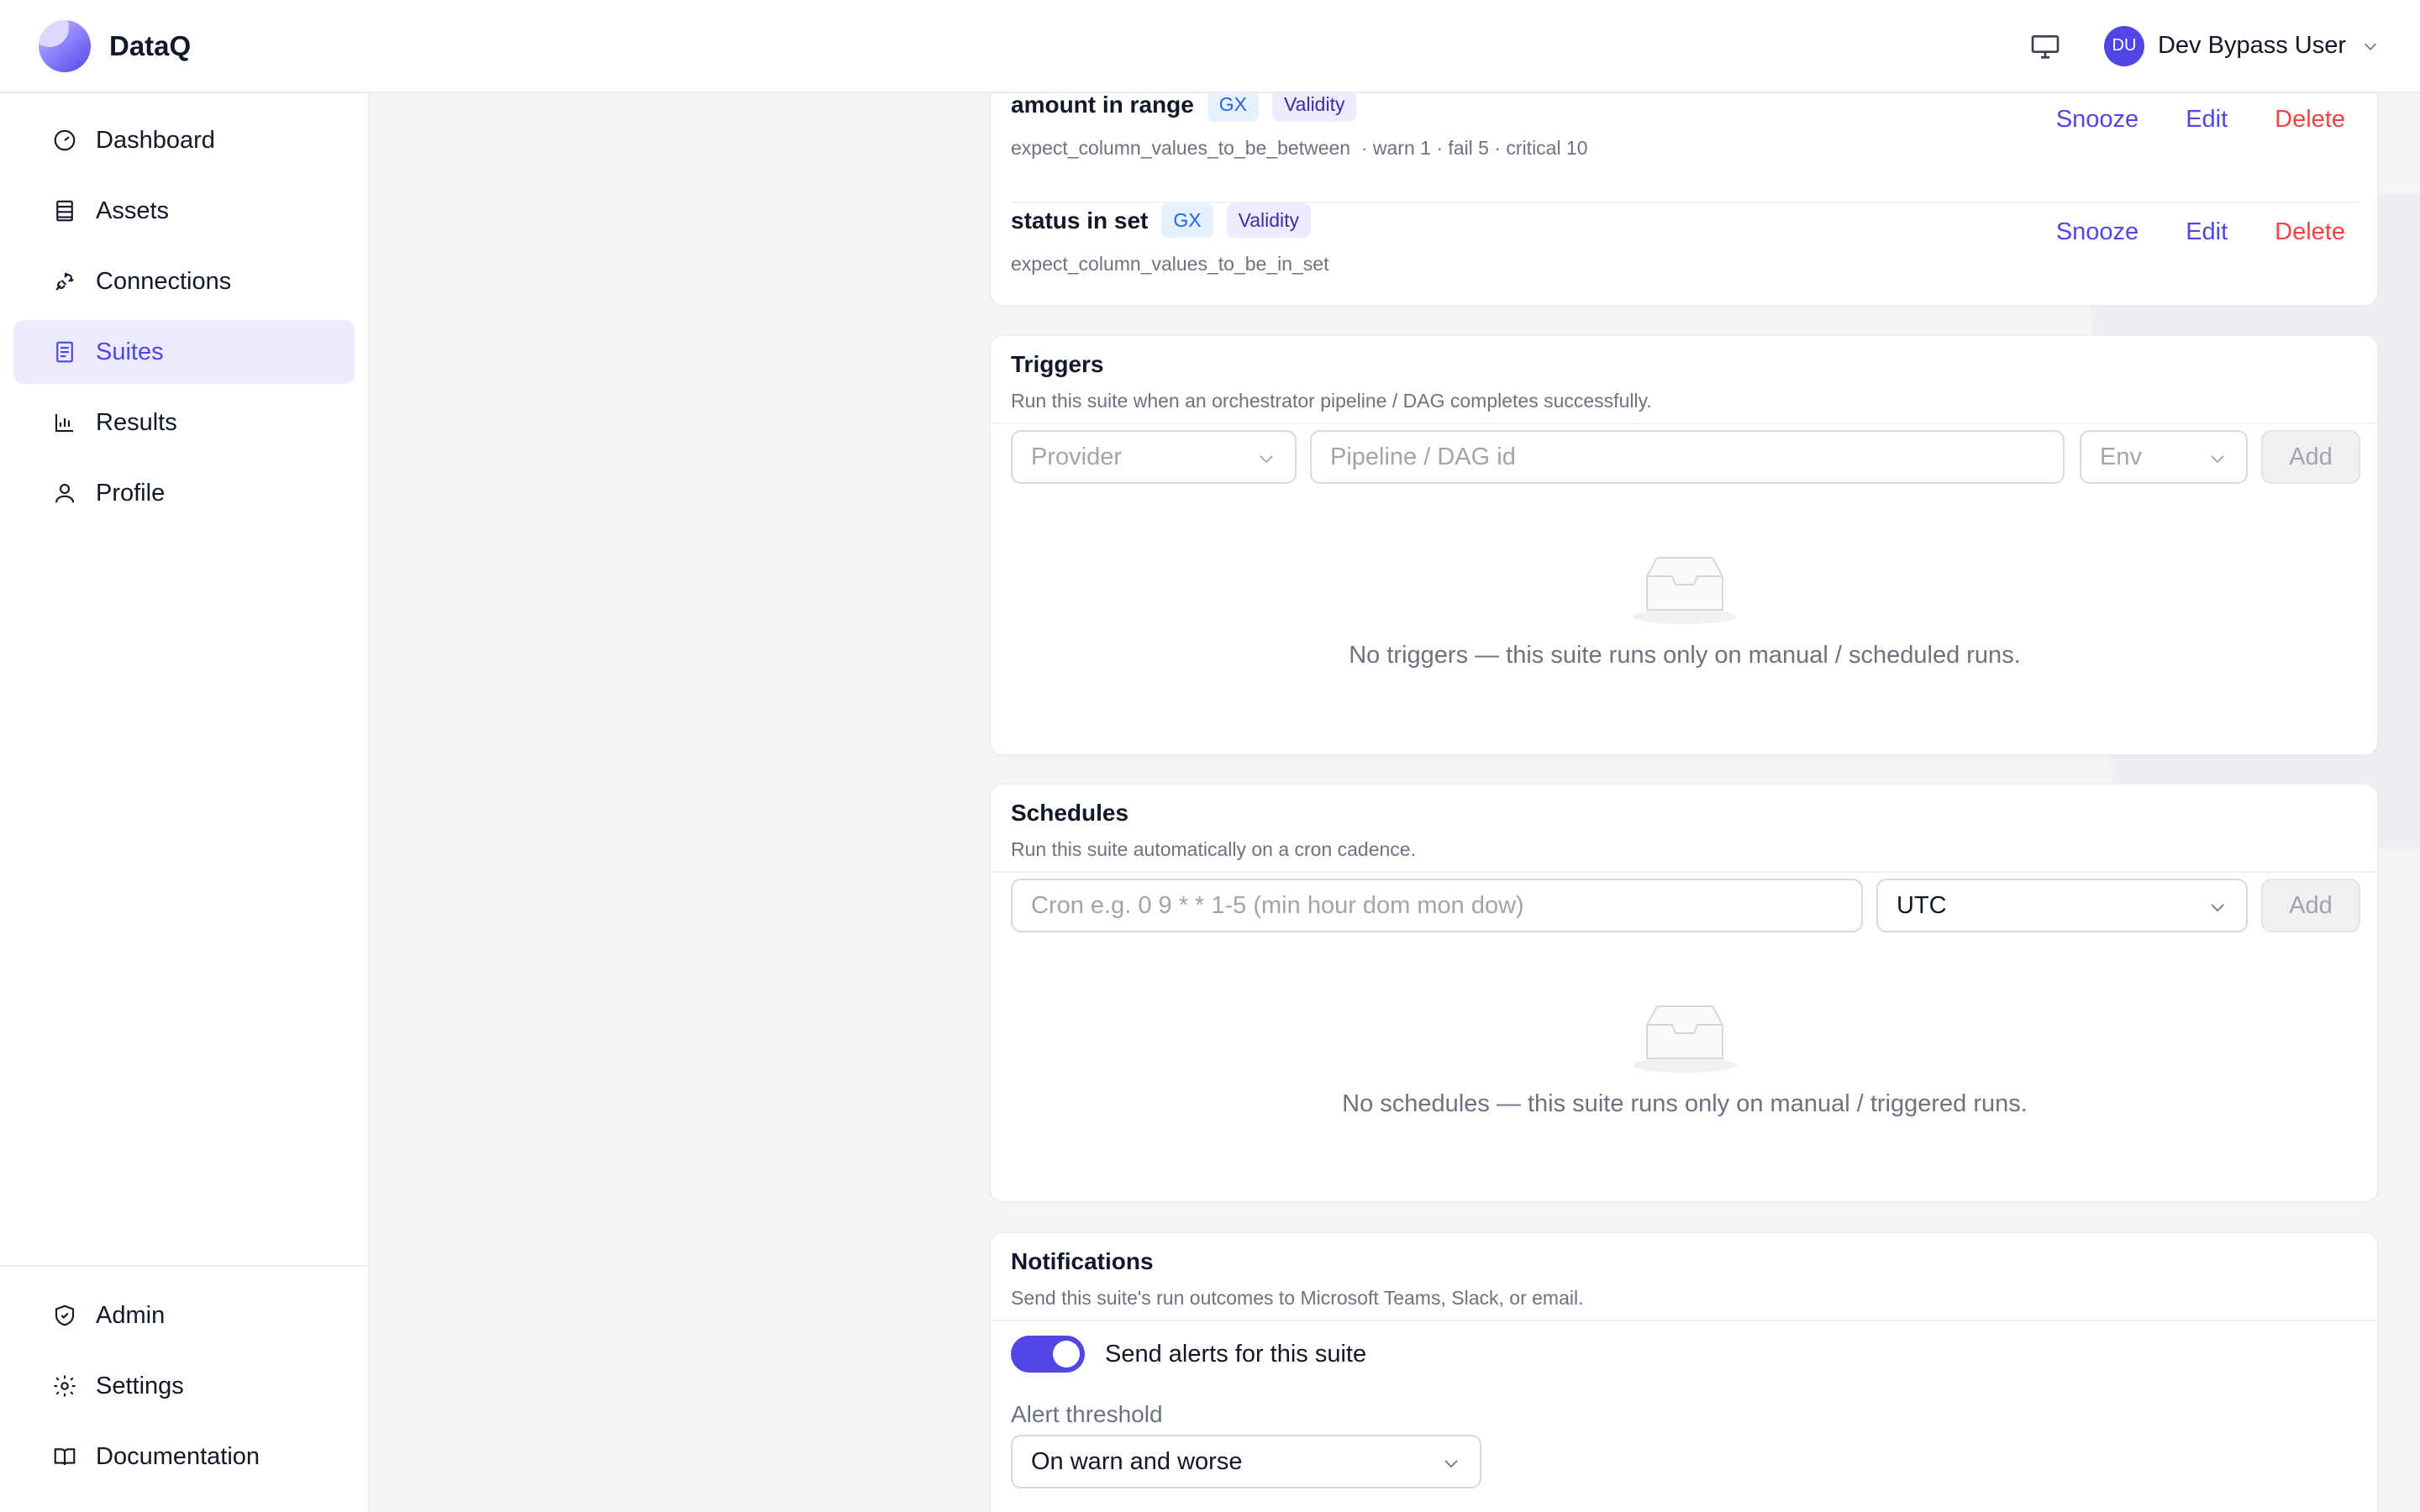 The height and width of the screenshot is (1512, 2420). Describe the element at coordinates (64, 211) in the screenshot. I see `table-icon` at that location.